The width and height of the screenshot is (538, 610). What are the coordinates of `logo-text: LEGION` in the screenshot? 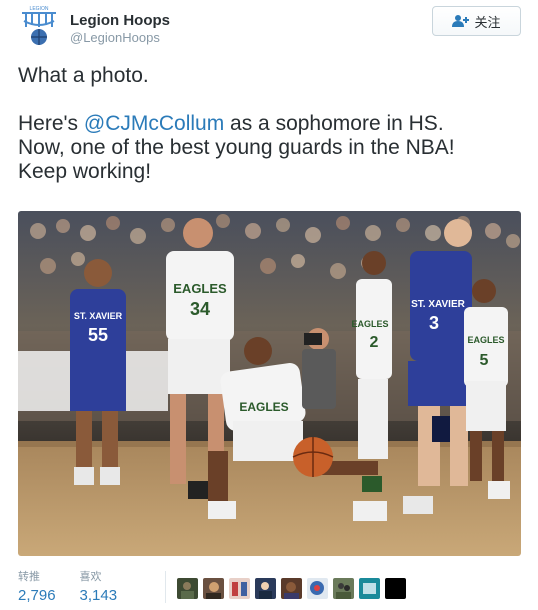 It's located at (39, 9).